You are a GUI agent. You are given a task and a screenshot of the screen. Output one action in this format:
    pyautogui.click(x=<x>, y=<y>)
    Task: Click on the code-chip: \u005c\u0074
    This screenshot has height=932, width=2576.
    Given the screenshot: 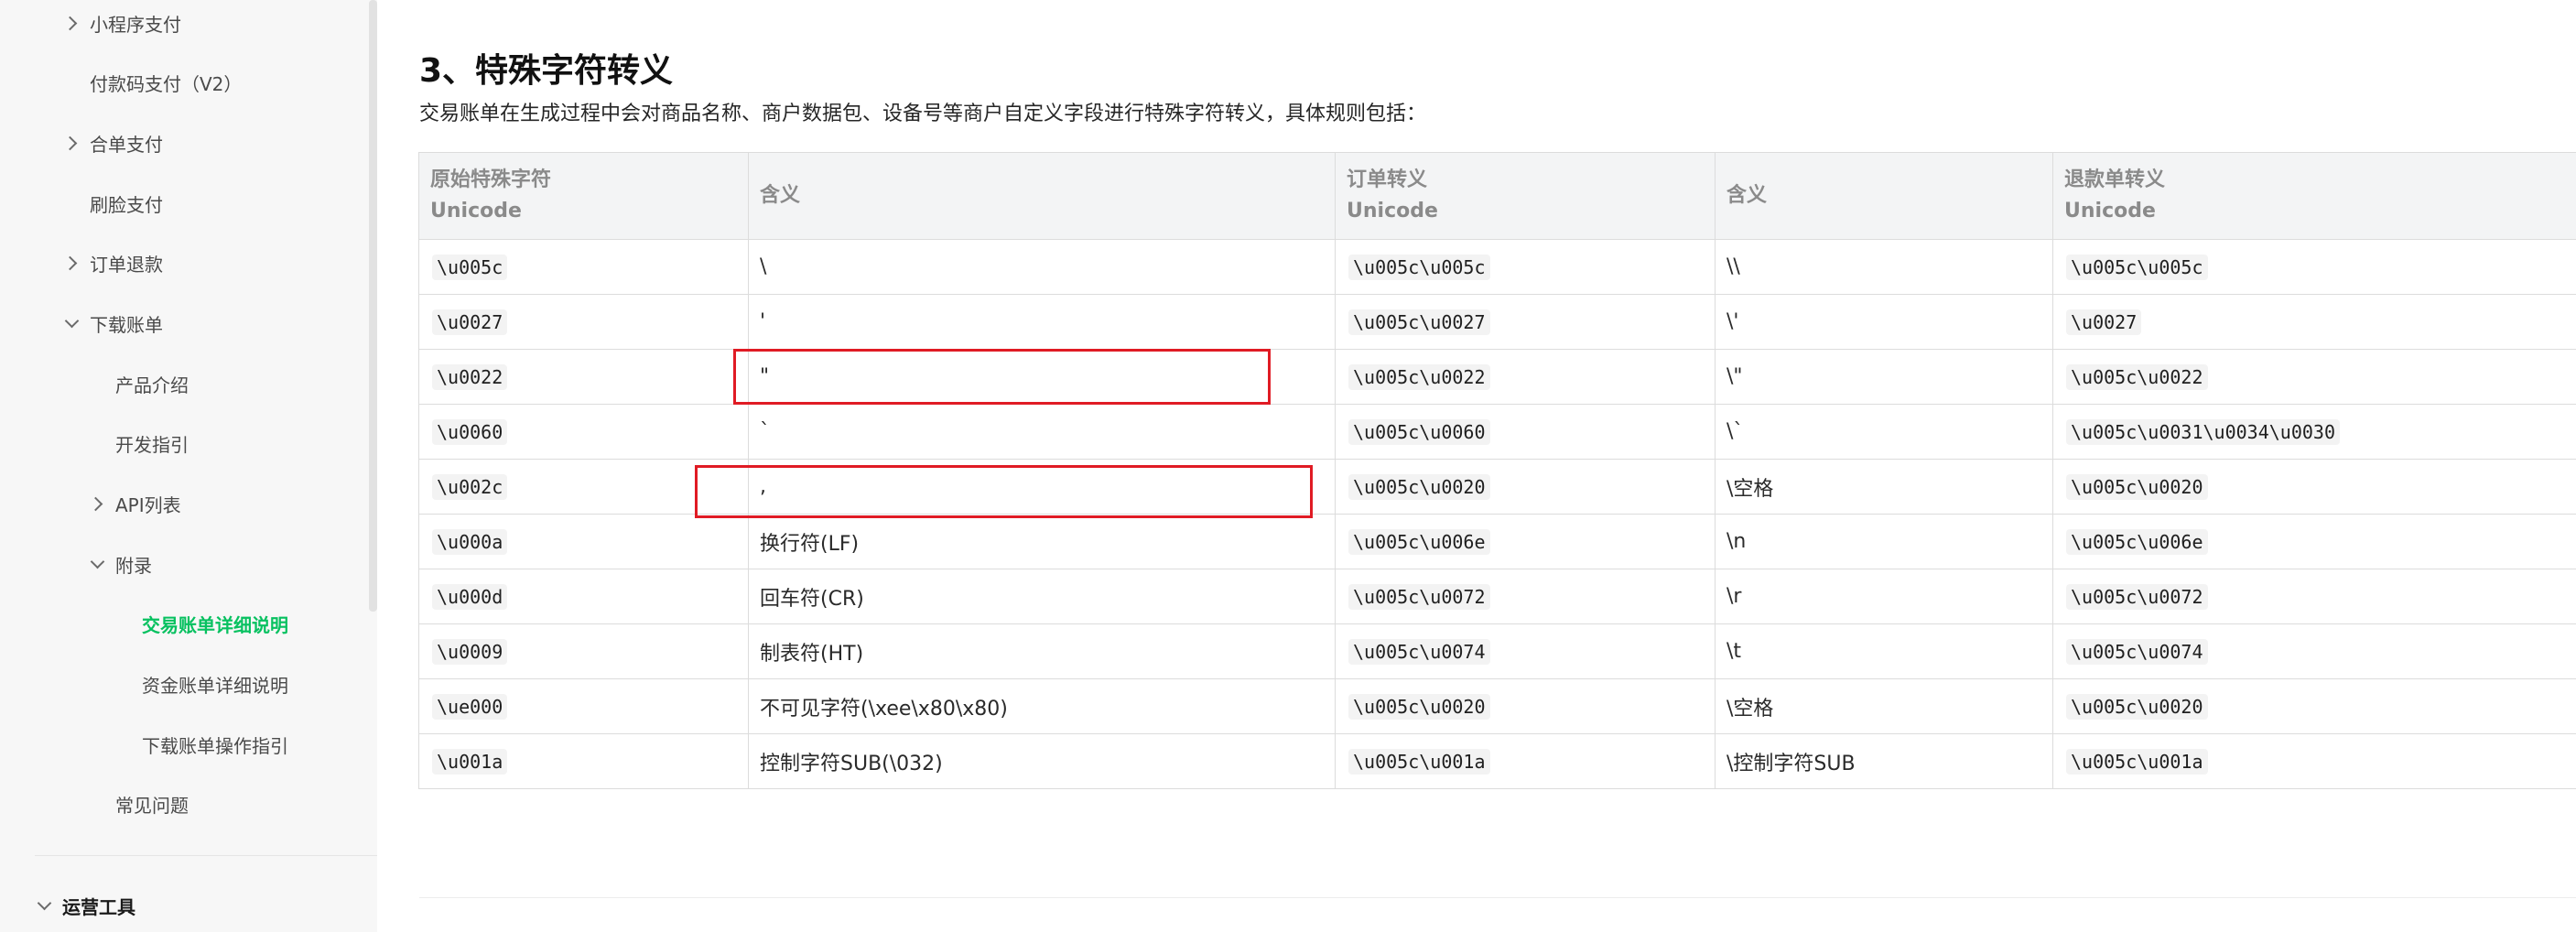 What is the action you would take?
    pyautogui.click(x=1419, y=651)
    